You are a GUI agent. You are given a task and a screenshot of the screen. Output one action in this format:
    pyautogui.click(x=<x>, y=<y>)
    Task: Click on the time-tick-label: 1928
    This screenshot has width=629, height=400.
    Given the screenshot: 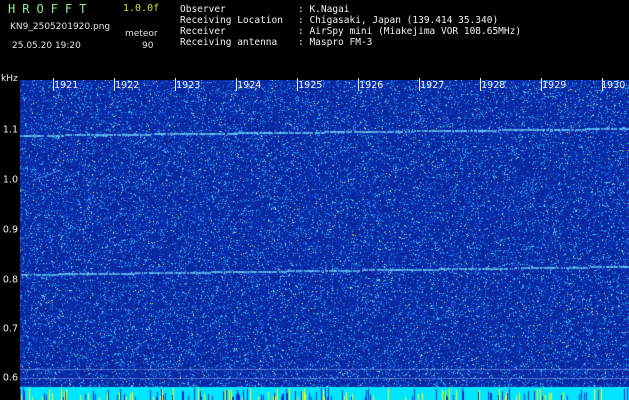 What is the action you would take?
    pyautogui.click(x=493, y=85)
    